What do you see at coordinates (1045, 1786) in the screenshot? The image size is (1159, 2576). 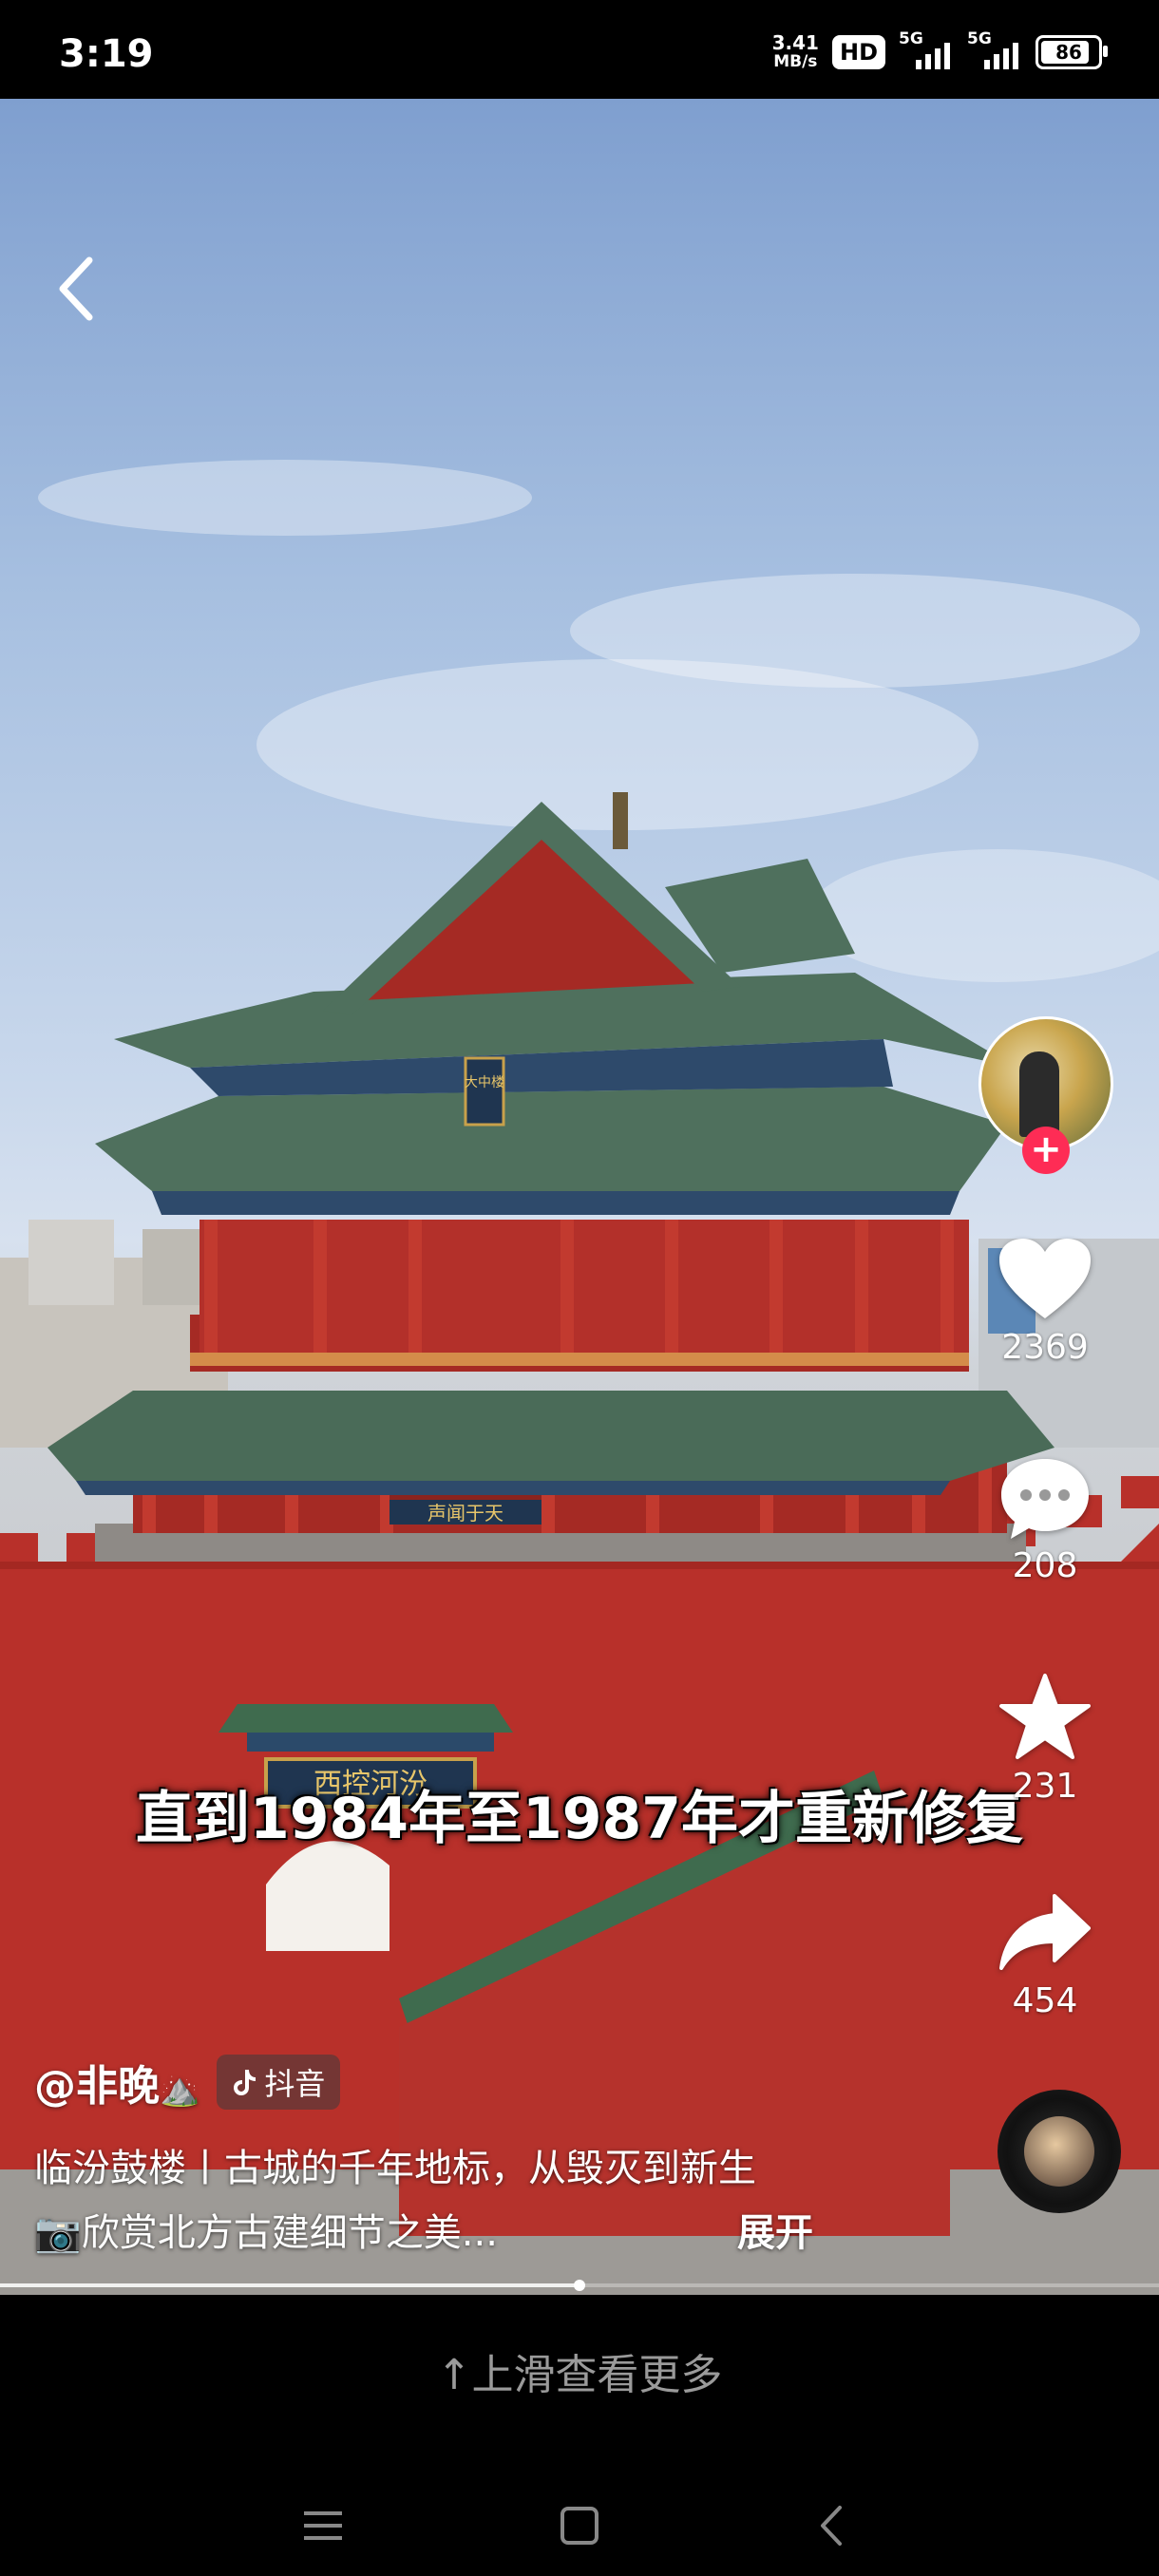 I see `favorite-count: 231` at bounding box center [1045, 1786].